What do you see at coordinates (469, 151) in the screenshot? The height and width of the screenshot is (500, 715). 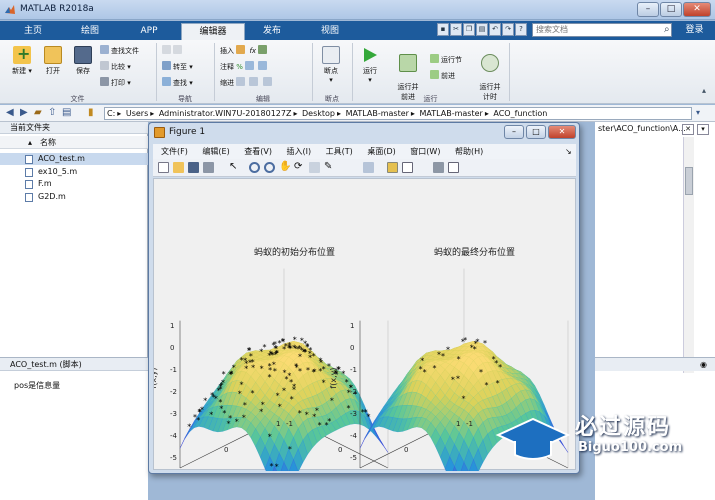 I see `menu-help: 帮助(H)` at bounding box center [469, 151].